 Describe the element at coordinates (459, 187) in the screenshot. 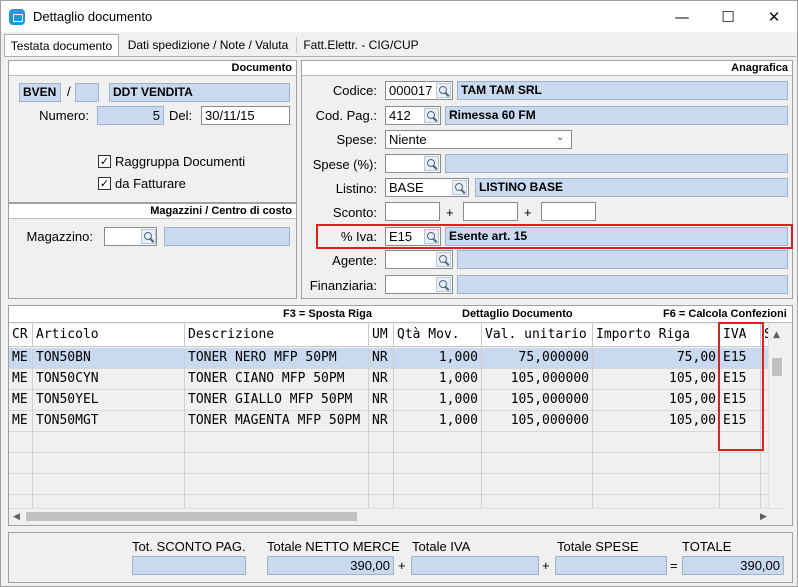

I see `listino-lookup-icon` at that location.